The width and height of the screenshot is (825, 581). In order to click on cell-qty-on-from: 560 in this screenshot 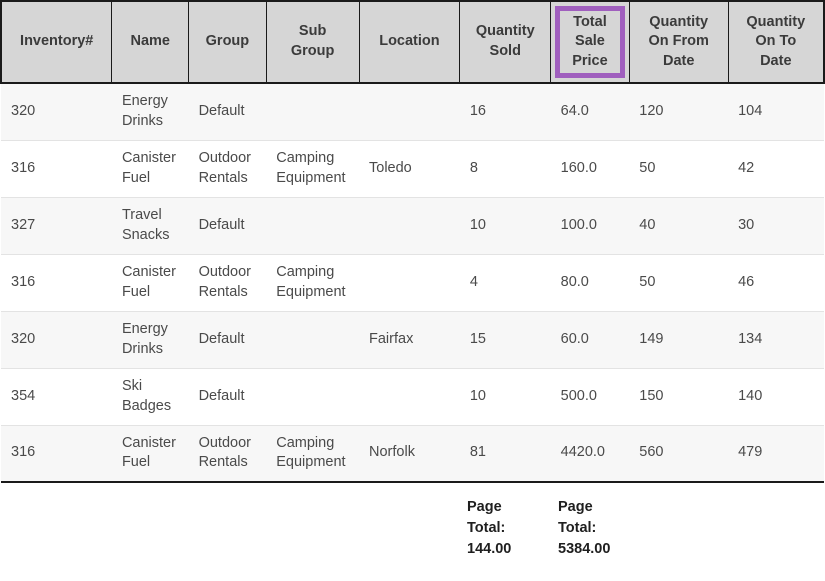, I will do `click(679, 454)`.